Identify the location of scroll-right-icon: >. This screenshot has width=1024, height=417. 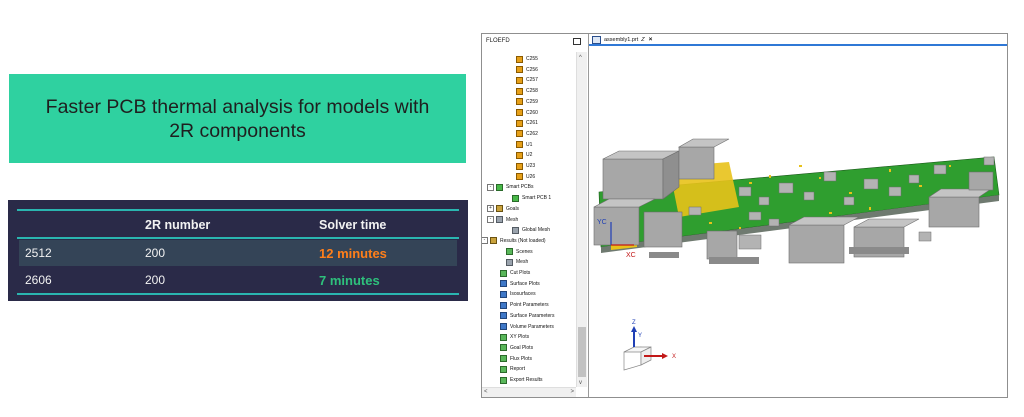
(572, 392).